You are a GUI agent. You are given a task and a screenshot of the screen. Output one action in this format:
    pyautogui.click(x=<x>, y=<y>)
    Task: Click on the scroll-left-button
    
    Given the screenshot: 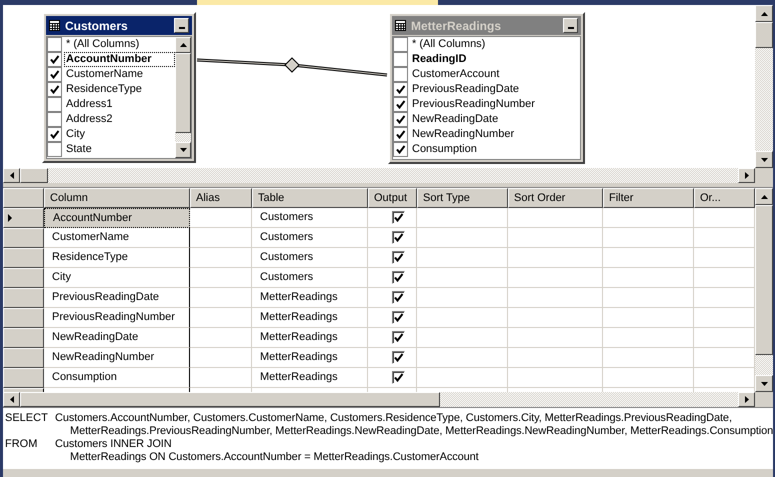 What is the action you would take?
    pyautogui.click(x=11, y=399)
    